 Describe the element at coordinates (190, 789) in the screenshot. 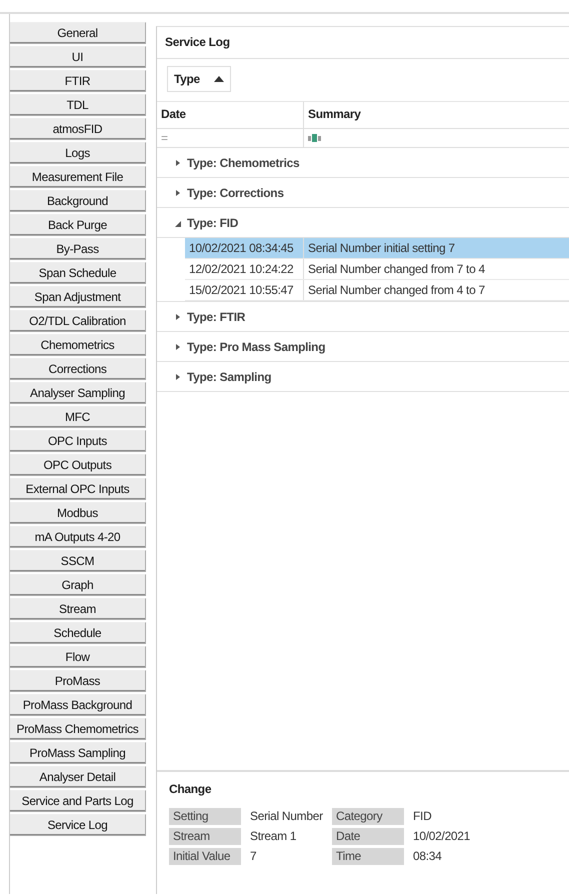

I see `section-title: Change` at that location.